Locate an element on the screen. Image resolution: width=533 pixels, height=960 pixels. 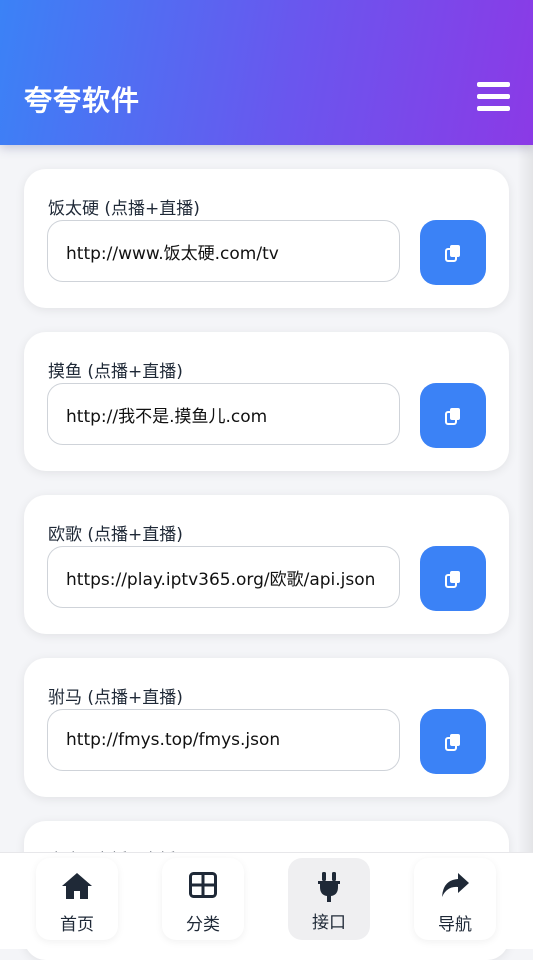
card-title: 驸马 (点播+直播) is located at coordinates (115, 698).